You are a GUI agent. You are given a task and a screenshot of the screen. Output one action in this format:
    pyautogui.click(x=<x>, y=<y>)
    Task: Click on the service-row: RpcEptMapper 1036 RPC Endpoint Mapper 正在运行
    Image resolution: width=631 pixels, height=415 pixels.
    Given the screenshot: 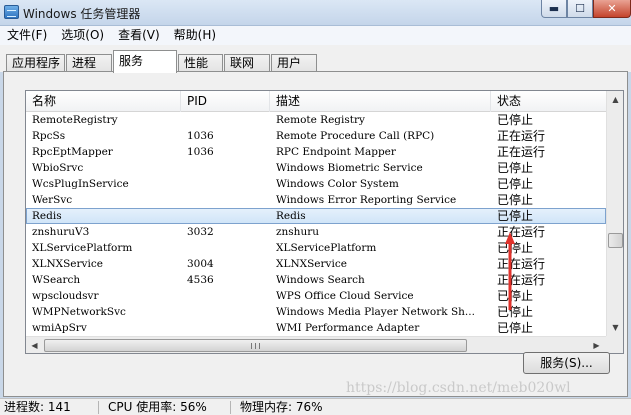 What is the action you would take?
    pyautogui.click(x=316, y=152)
    